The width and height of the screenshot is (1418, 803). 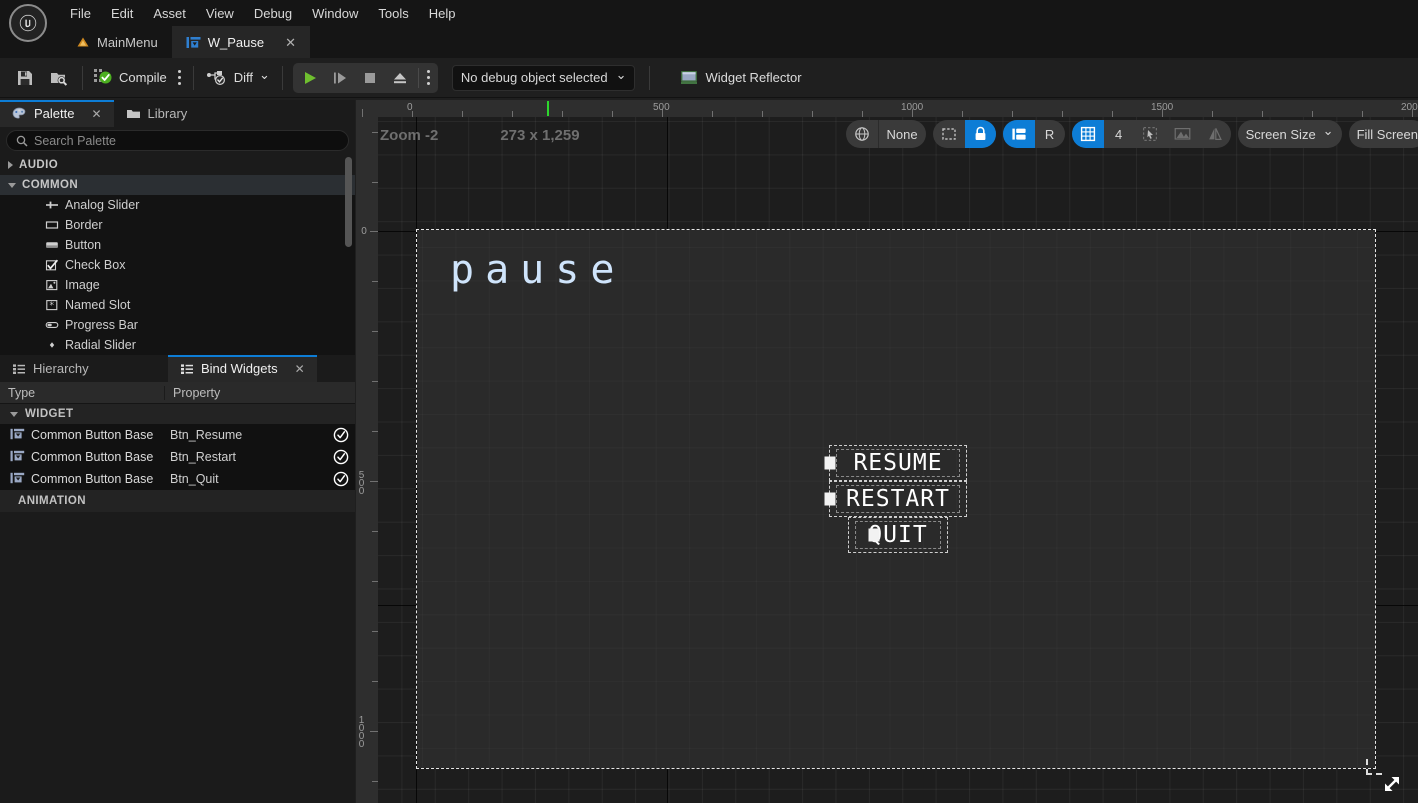 What do you see at coordinates (122, 13) in the screenshot?
I see `menu-item-edit: Edit` at bounding box center [122, 13].